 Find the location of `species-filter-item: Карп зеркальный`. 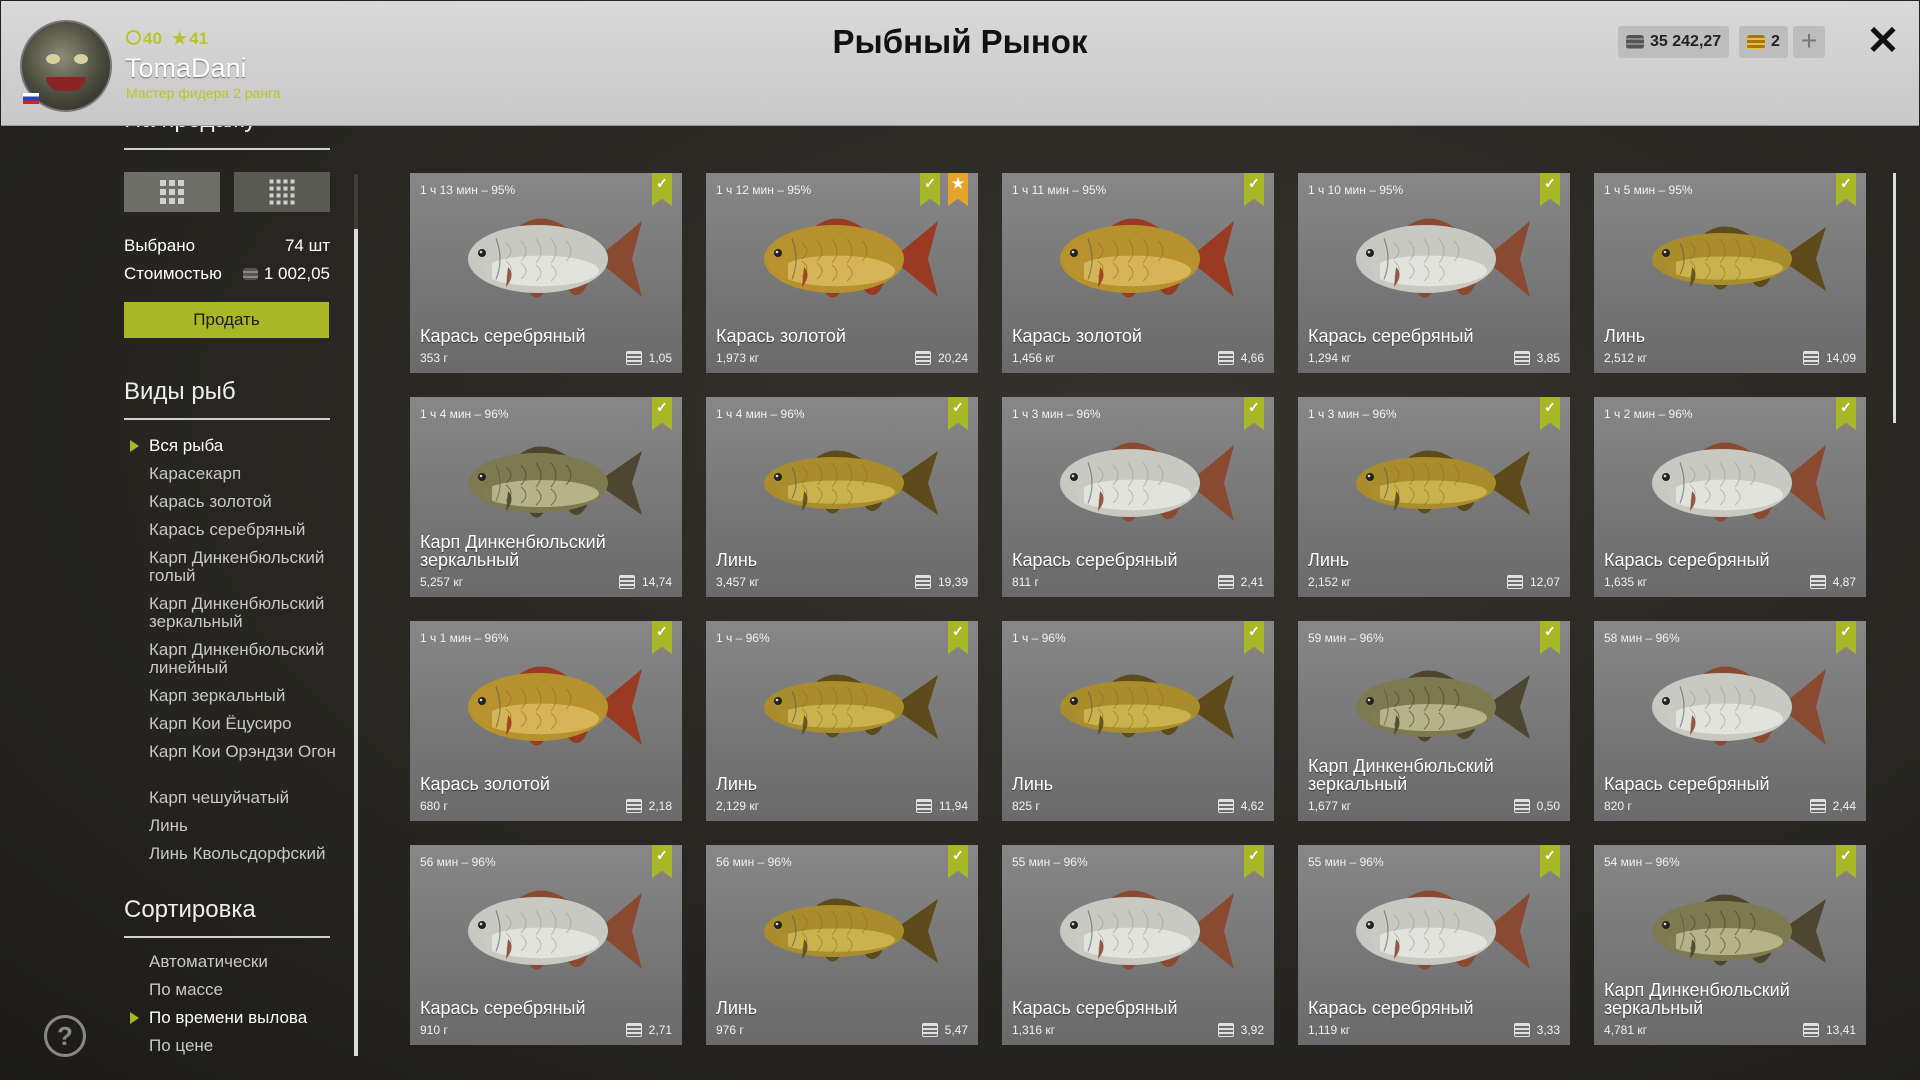

species-filter-item: Карп зеркальный is located at coordinates (244, 696).